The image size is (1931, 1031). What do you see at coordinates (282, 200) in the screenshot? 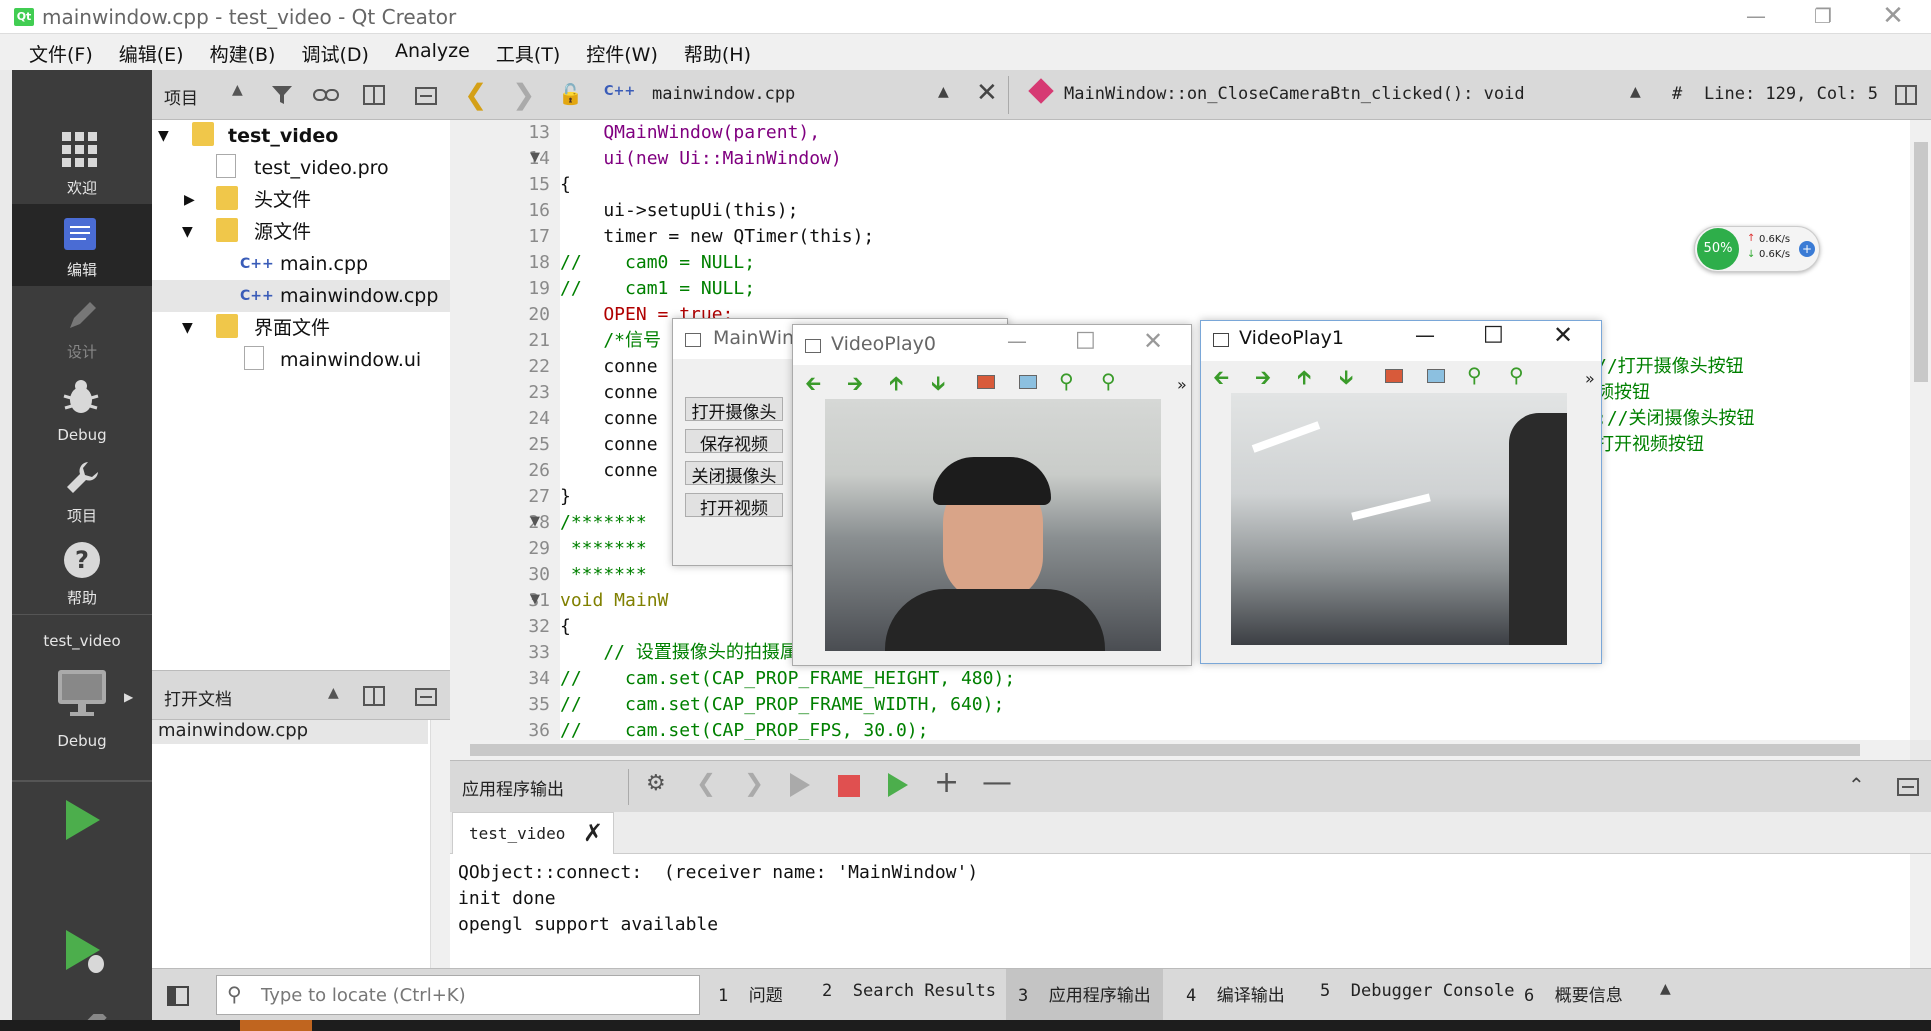
I see `tree-item-headers: 头文件` at bounding box center [282, 200].